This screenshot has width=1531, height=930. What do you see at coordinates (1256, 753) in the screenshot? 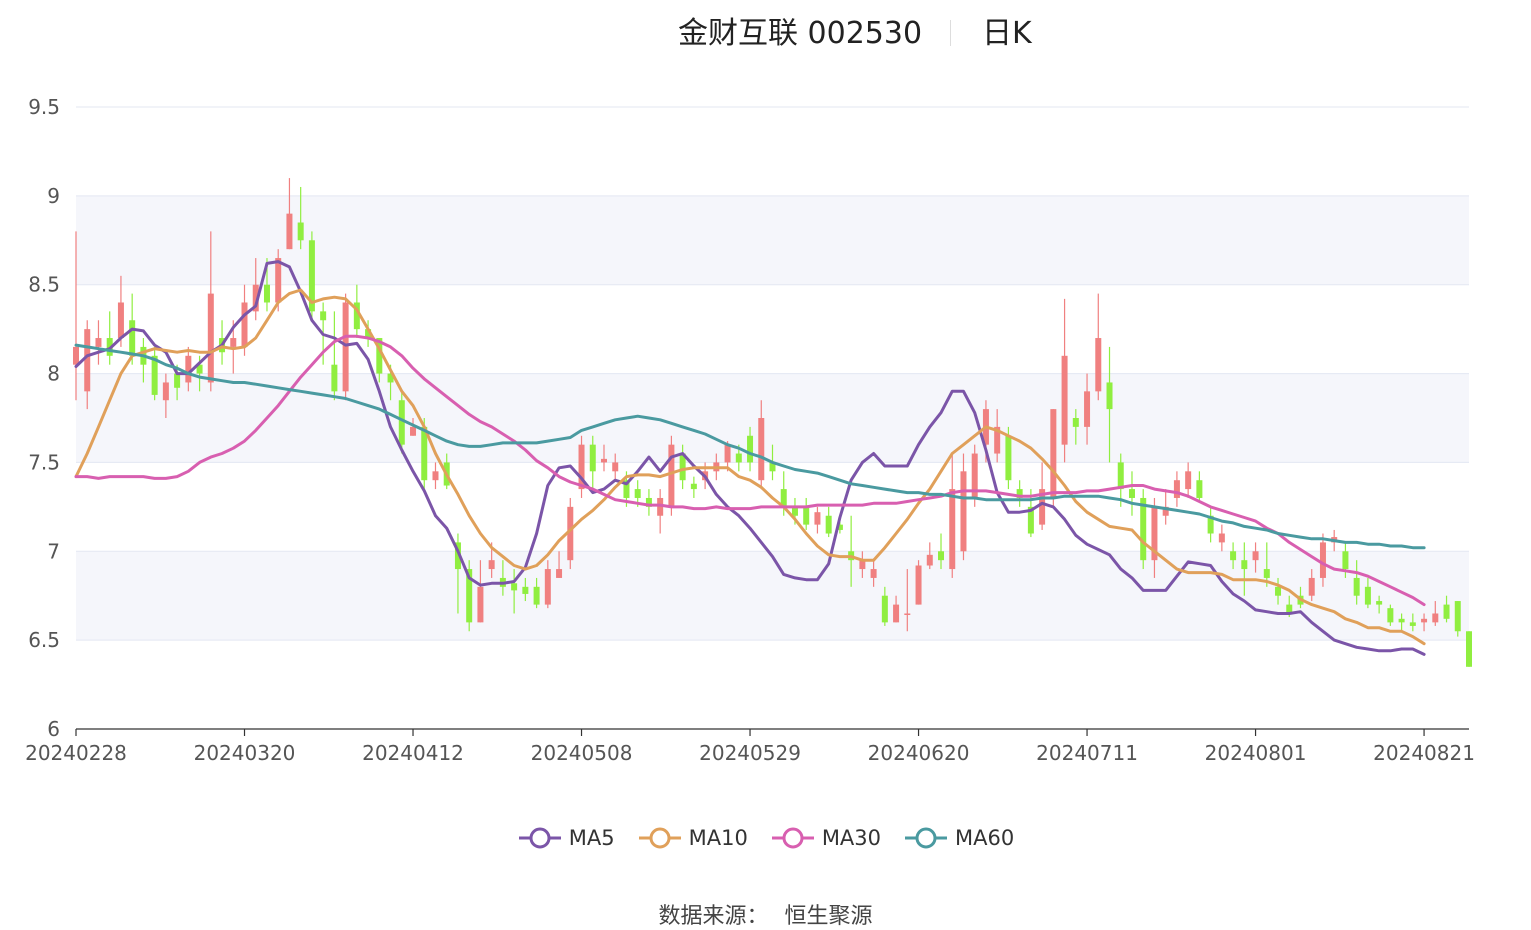
I see `x-tick-label: 20240801` at bounding box center [1256, 753].